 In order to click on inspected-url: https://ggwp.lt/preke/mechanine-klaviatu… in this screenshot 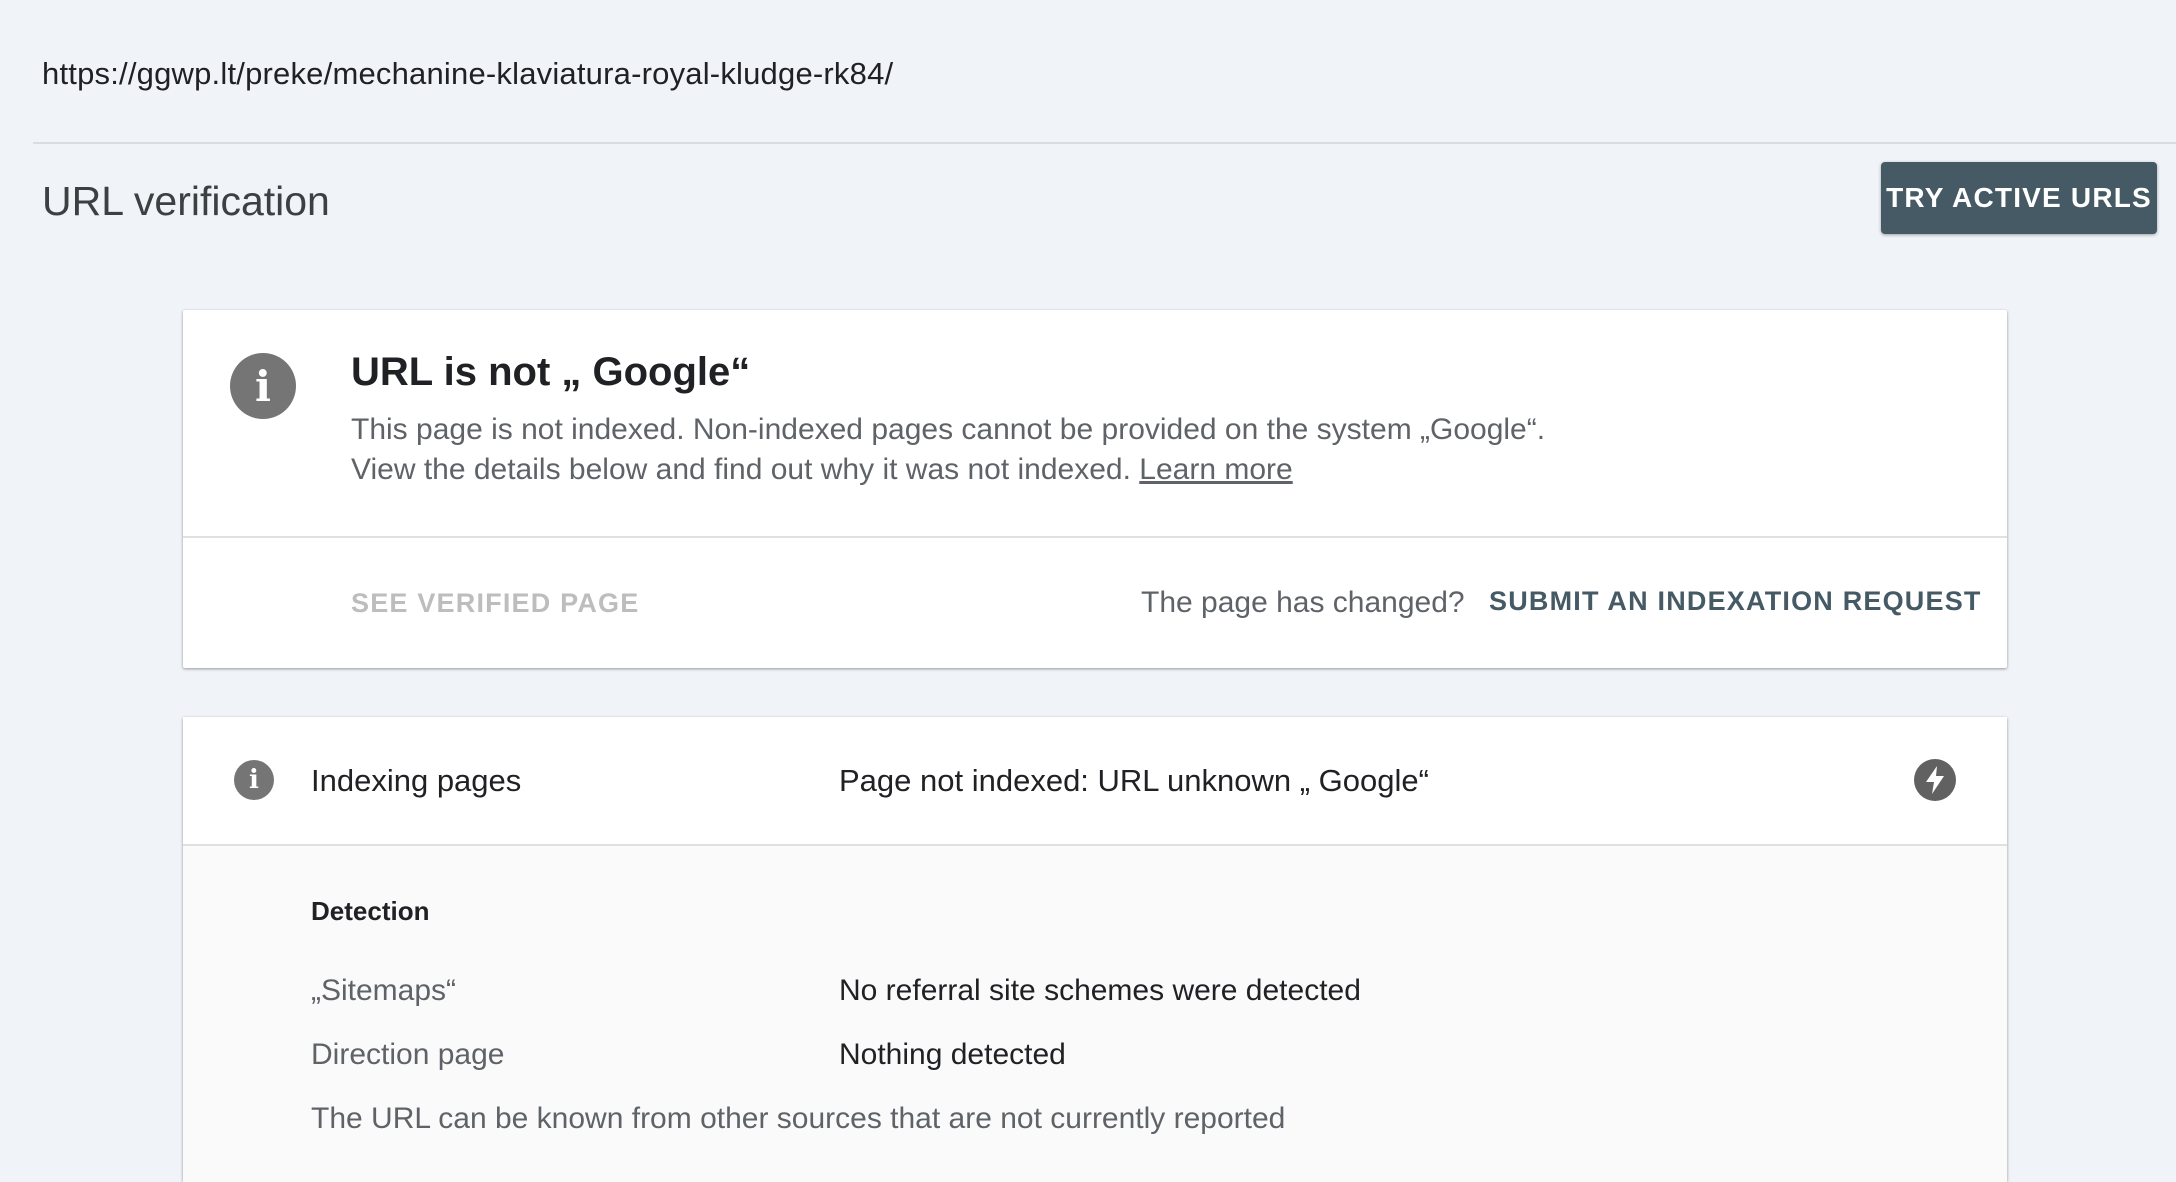, I will do `click(468, 73)`.